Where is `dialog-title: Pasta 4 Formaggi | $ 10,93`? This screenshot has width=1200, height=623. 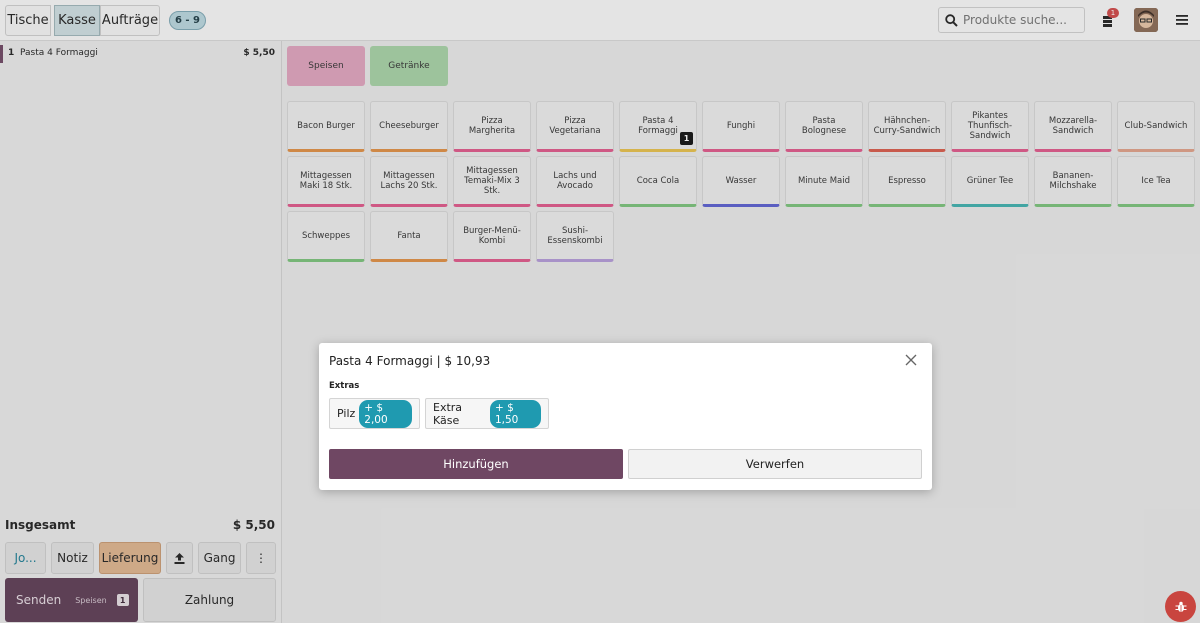
dialog-title: Pasta 4 Formaggi | $ 10,93 is located at coordinates (410, 361).